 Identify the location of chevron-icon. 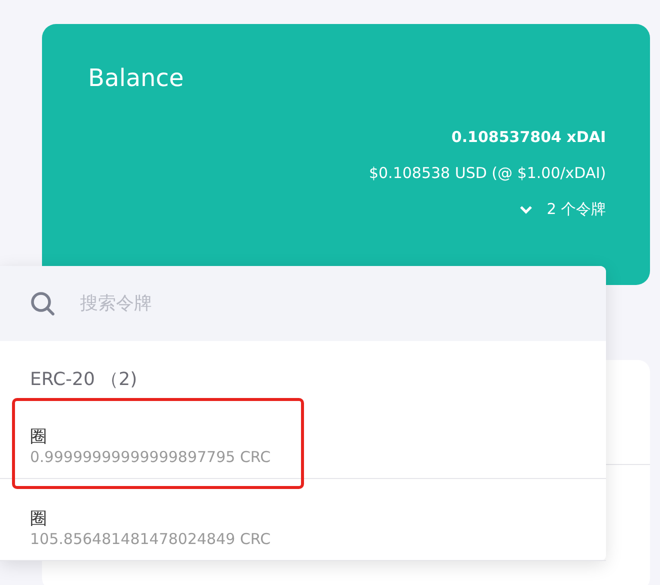
(525, 209).